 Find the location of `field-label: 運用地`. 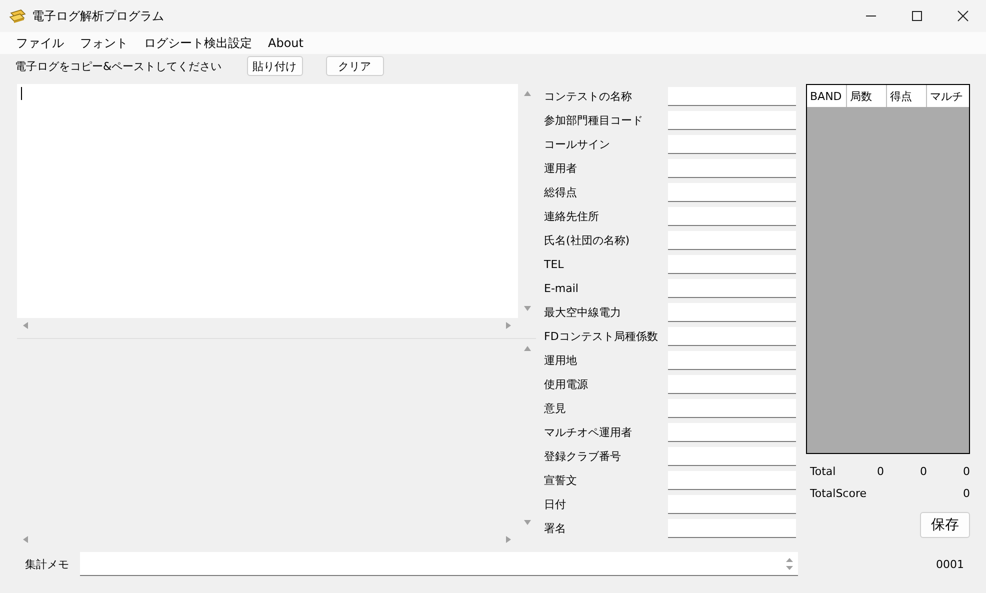

field-label: 運用地 is located at coordinates (561, 360).